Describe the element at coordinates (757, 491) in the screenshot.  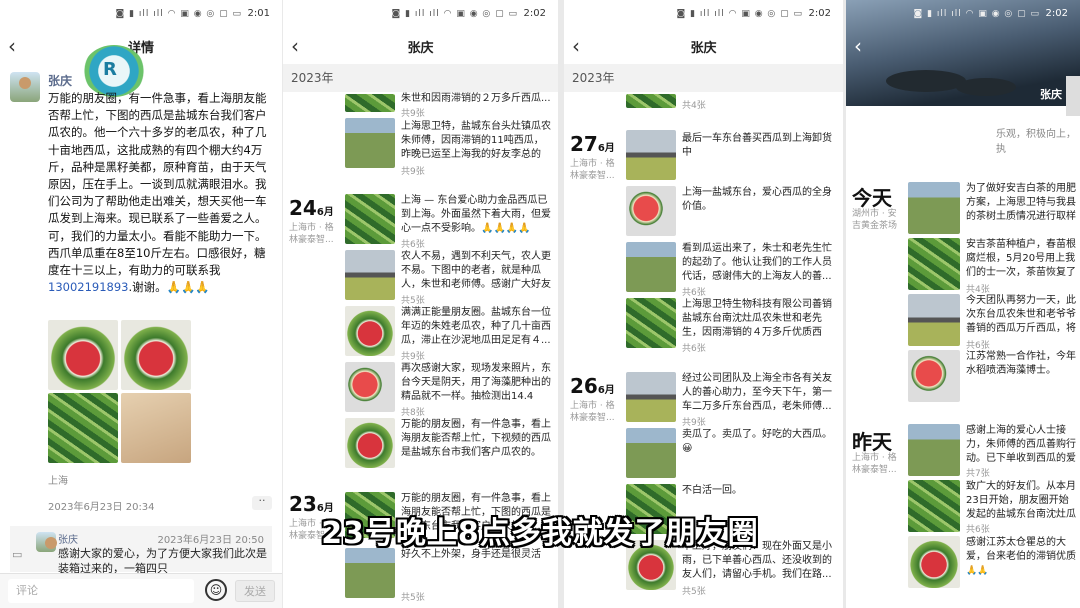
I see `entry-text: 不白活一回。` at that location.